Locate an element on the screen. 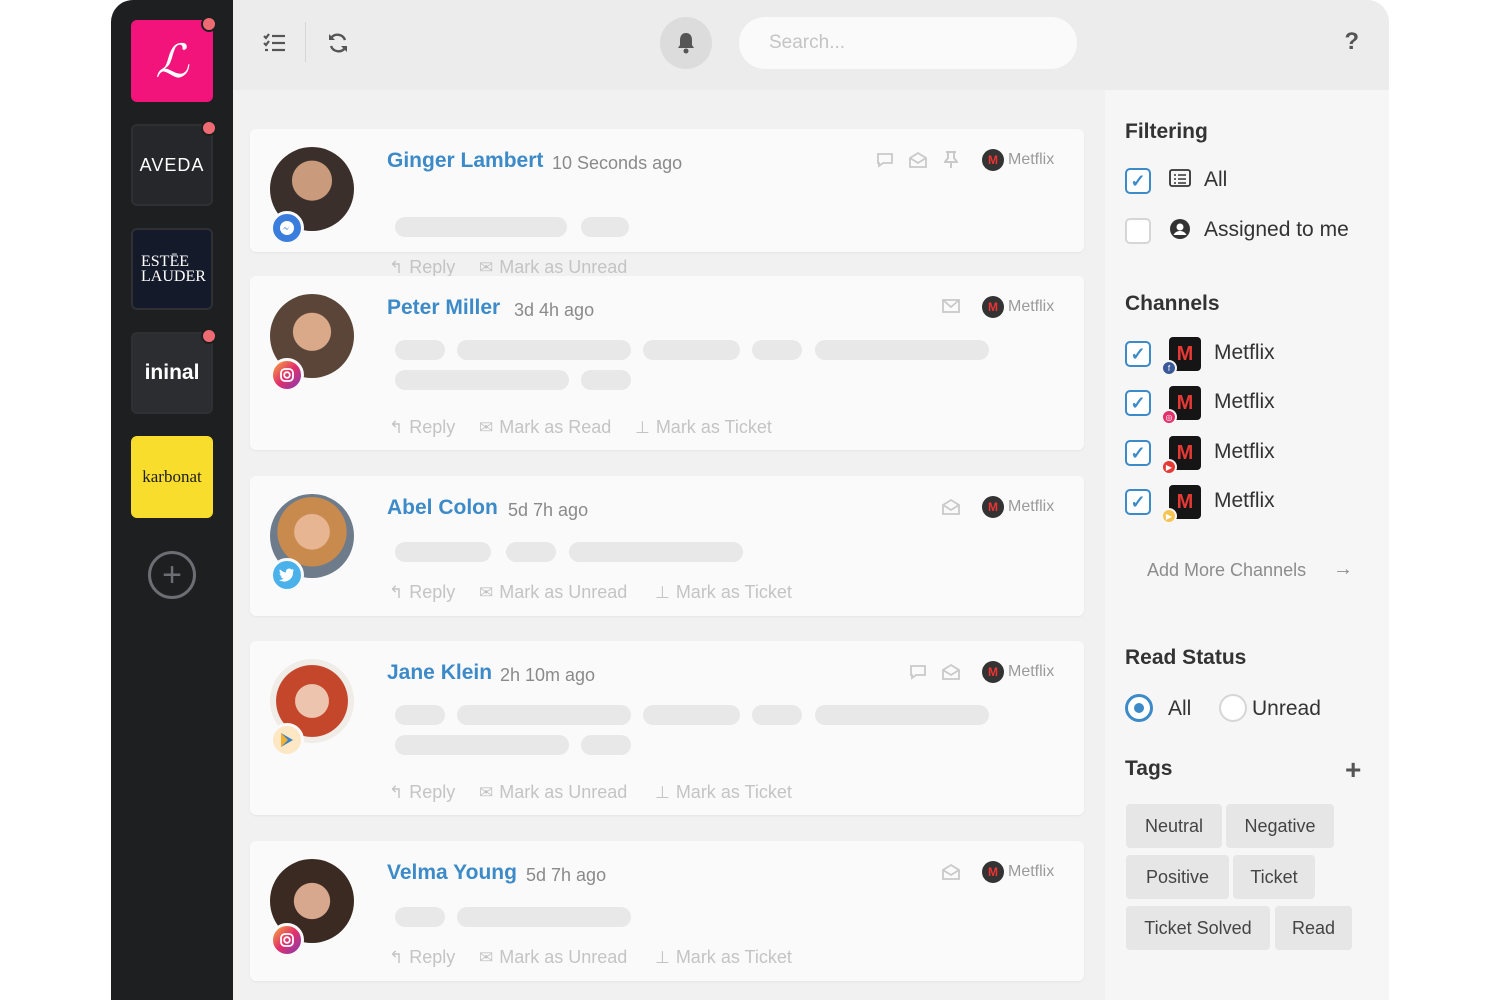 This screenshot has height=1000, width=1500. pin-icon is located at coordinates (951, 162).